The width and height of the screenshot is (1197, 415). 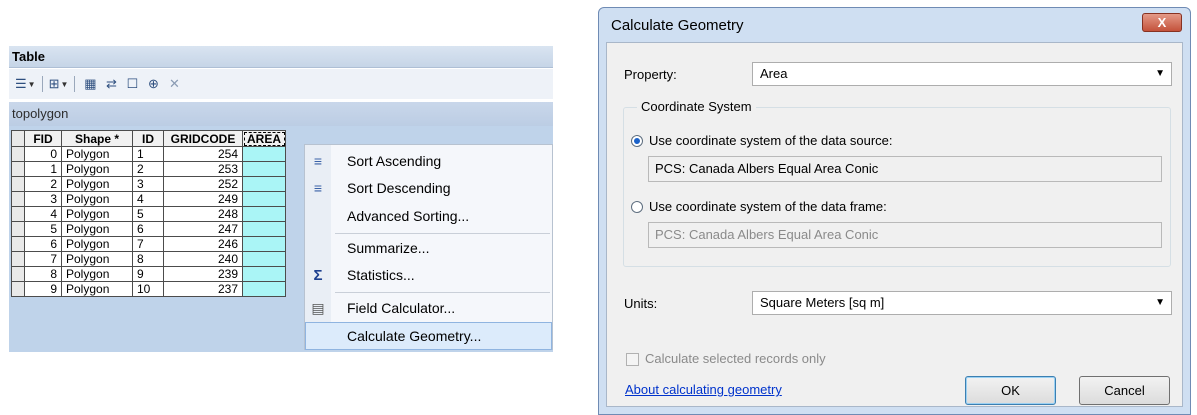 I want to click on cell-gridcode: 239, so click(x=203, y=274).